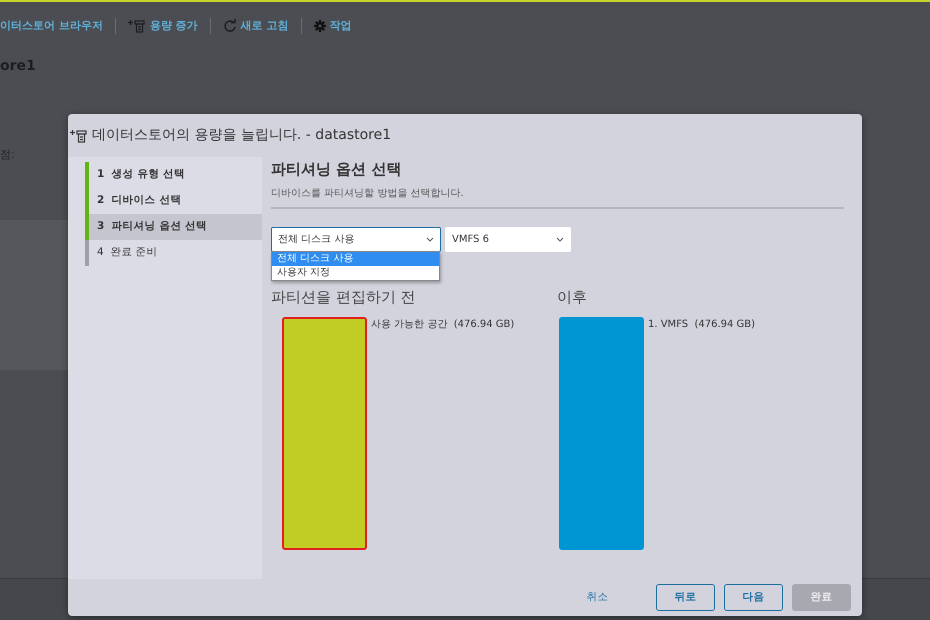 The image size is (930, 620). What do you see at coordinates (508, 239) in the screenshot?
I see `version-select: VMFS 6` at bounding box center [508, 239].